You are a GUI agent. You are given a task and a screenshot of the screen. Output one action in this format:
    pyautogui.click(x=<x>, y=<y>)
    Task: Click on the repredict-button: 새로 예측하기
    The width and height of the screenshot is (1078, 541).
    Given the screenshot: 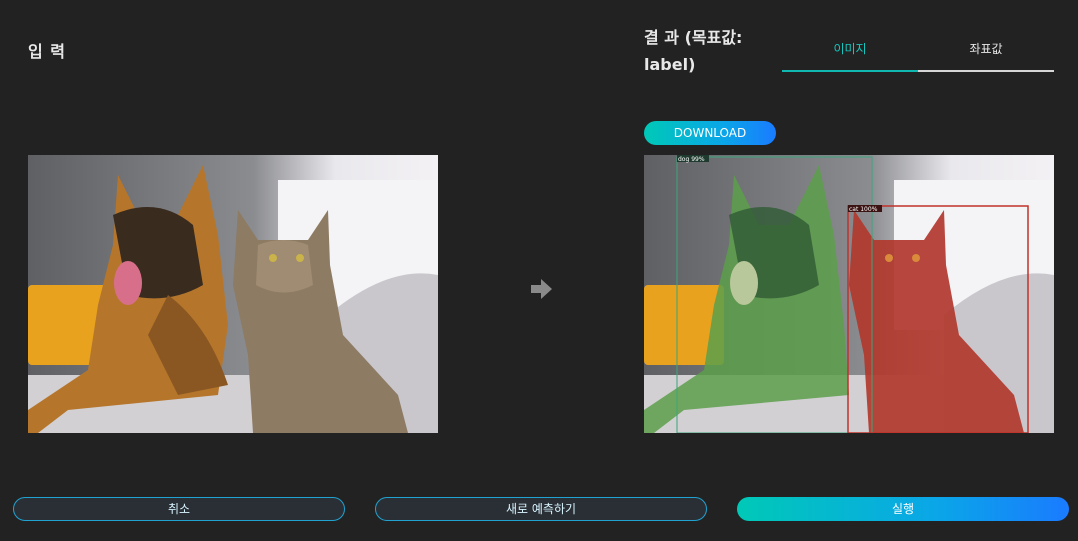 What is the action you would take?
    pyautogui.click(x=541, y=509)
    